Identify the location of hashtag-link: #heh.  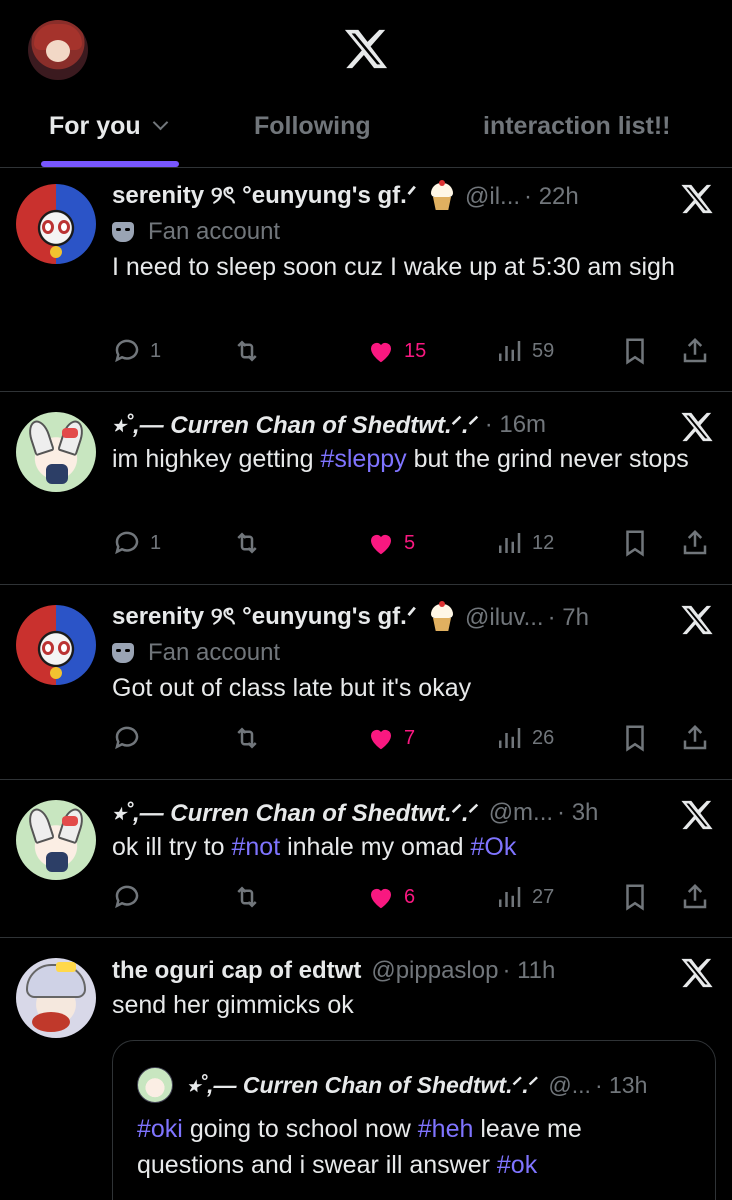
(446, 1129).